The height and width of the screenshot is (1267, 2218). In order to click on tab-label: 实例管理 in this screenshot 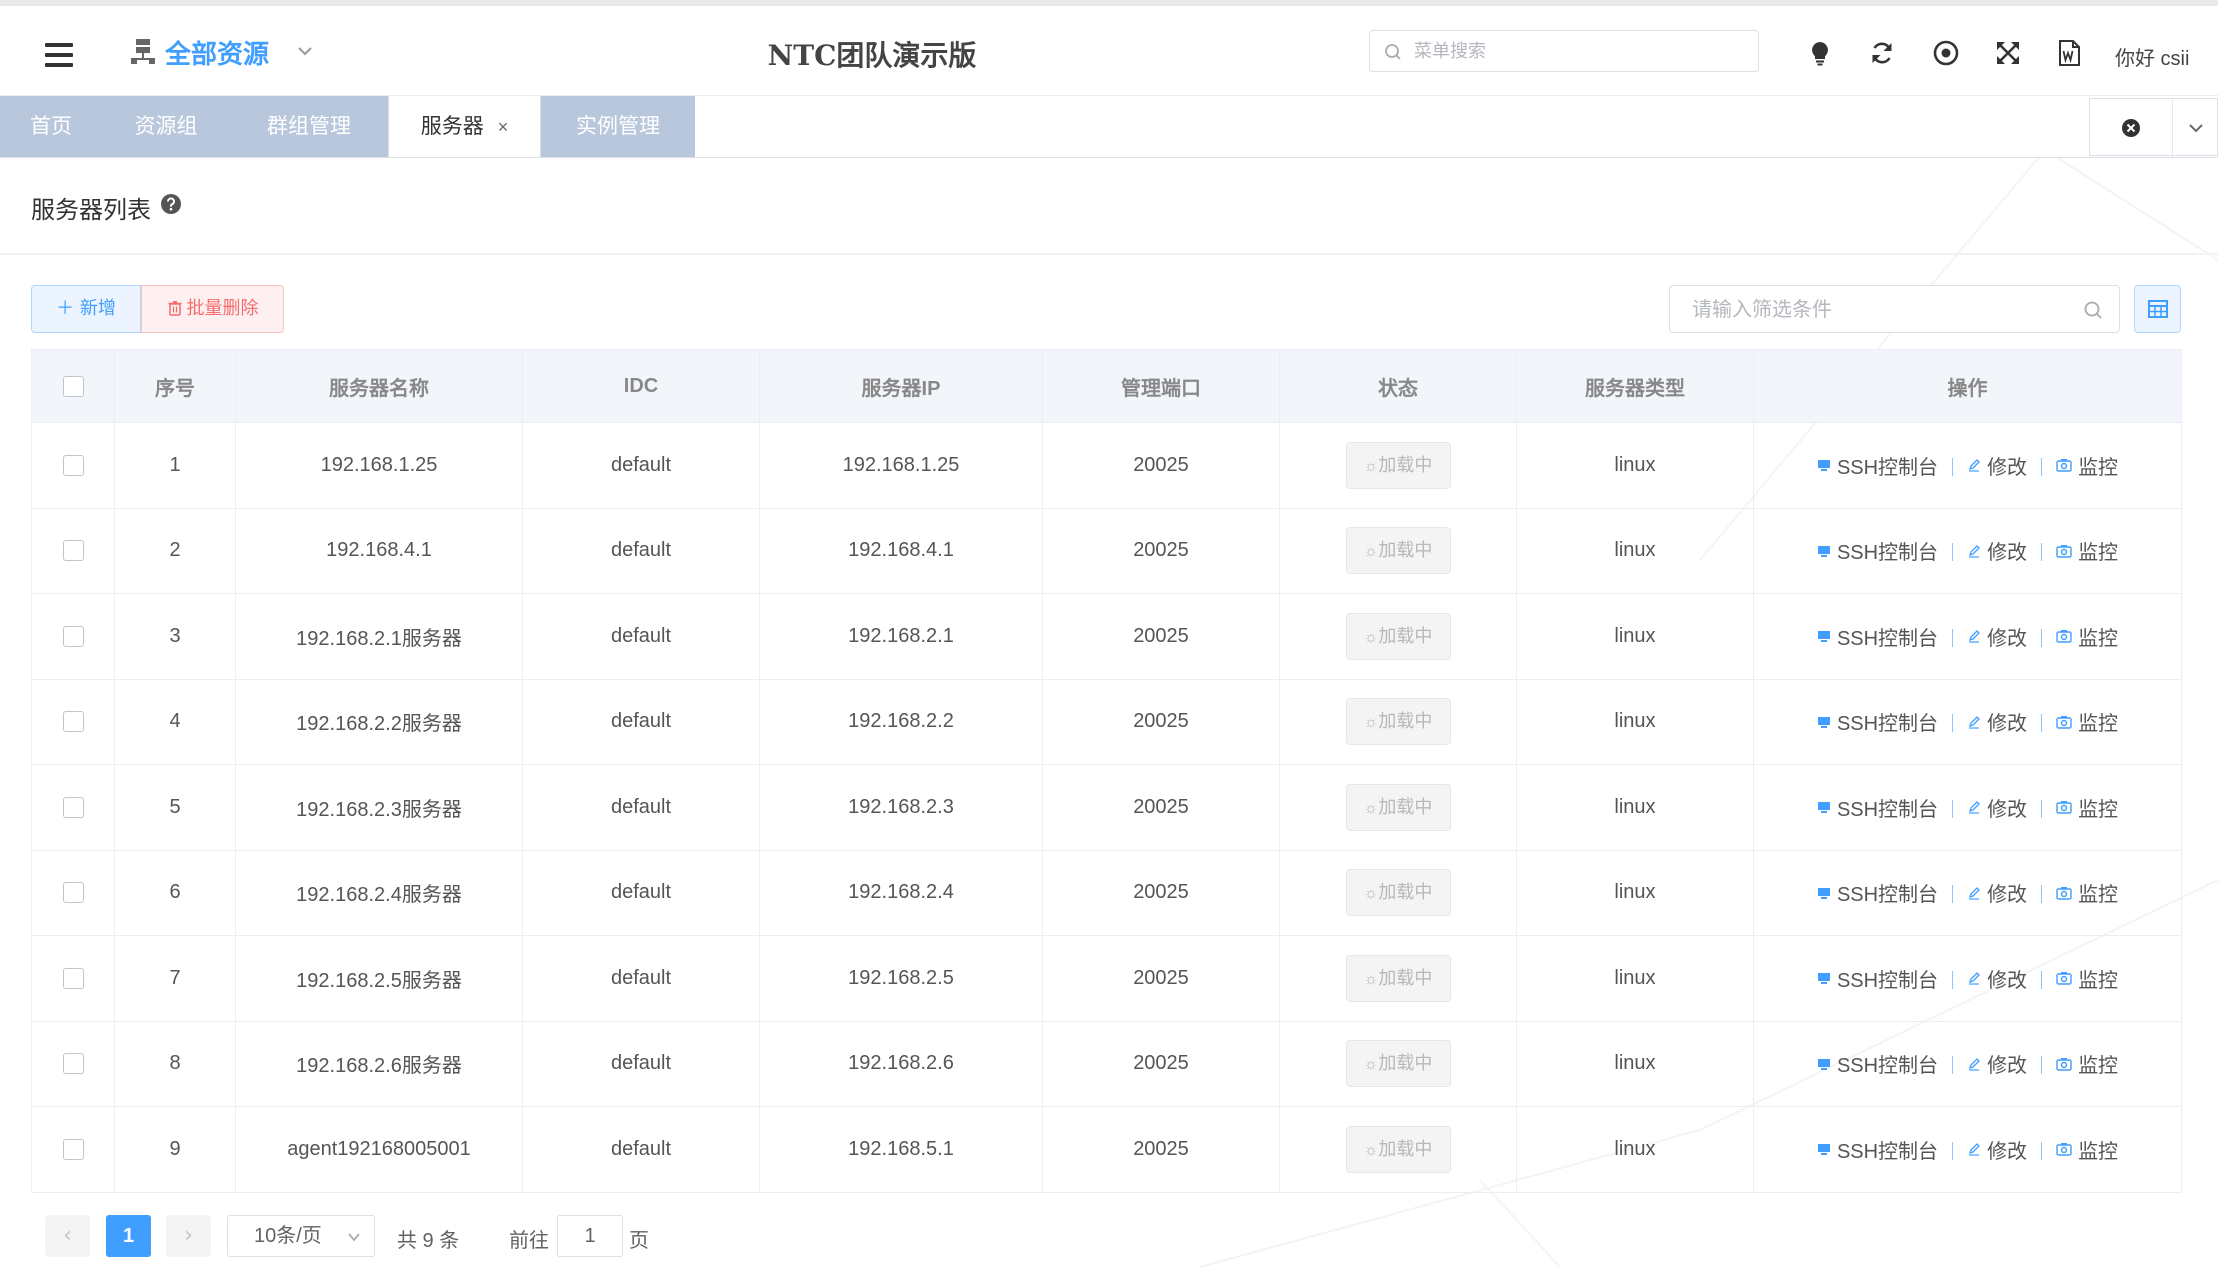, I will do `click(618, 126)`.